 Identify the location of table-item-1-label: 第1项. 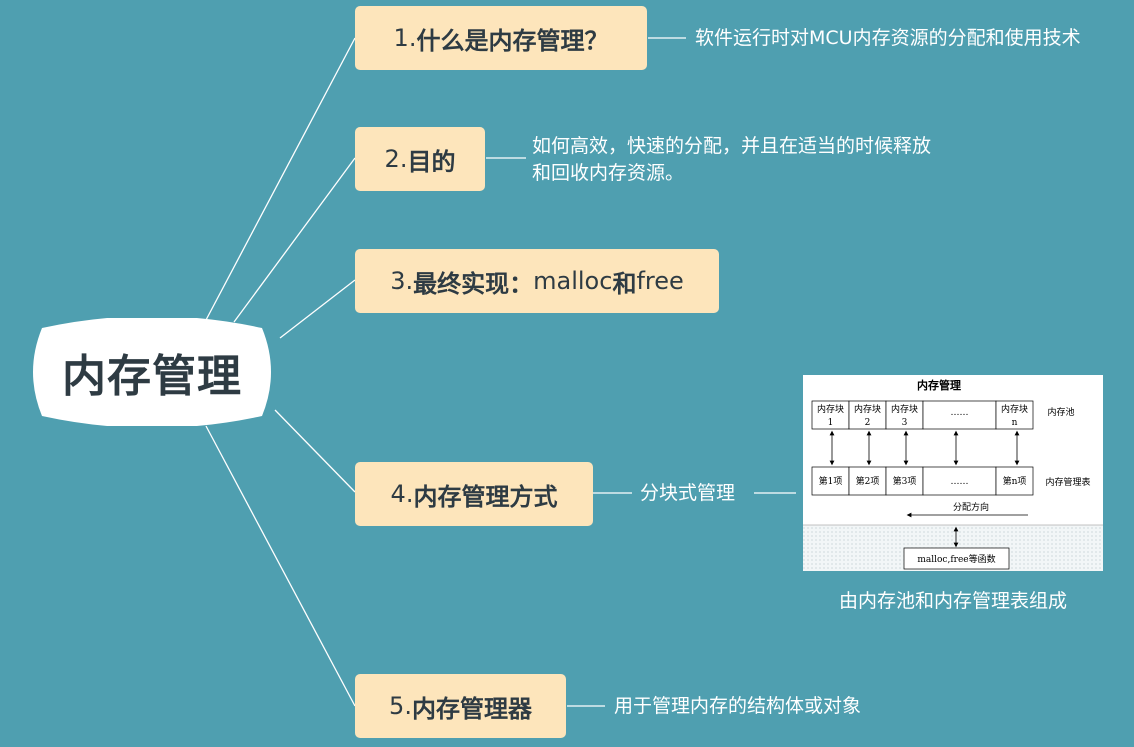
(831, 481).